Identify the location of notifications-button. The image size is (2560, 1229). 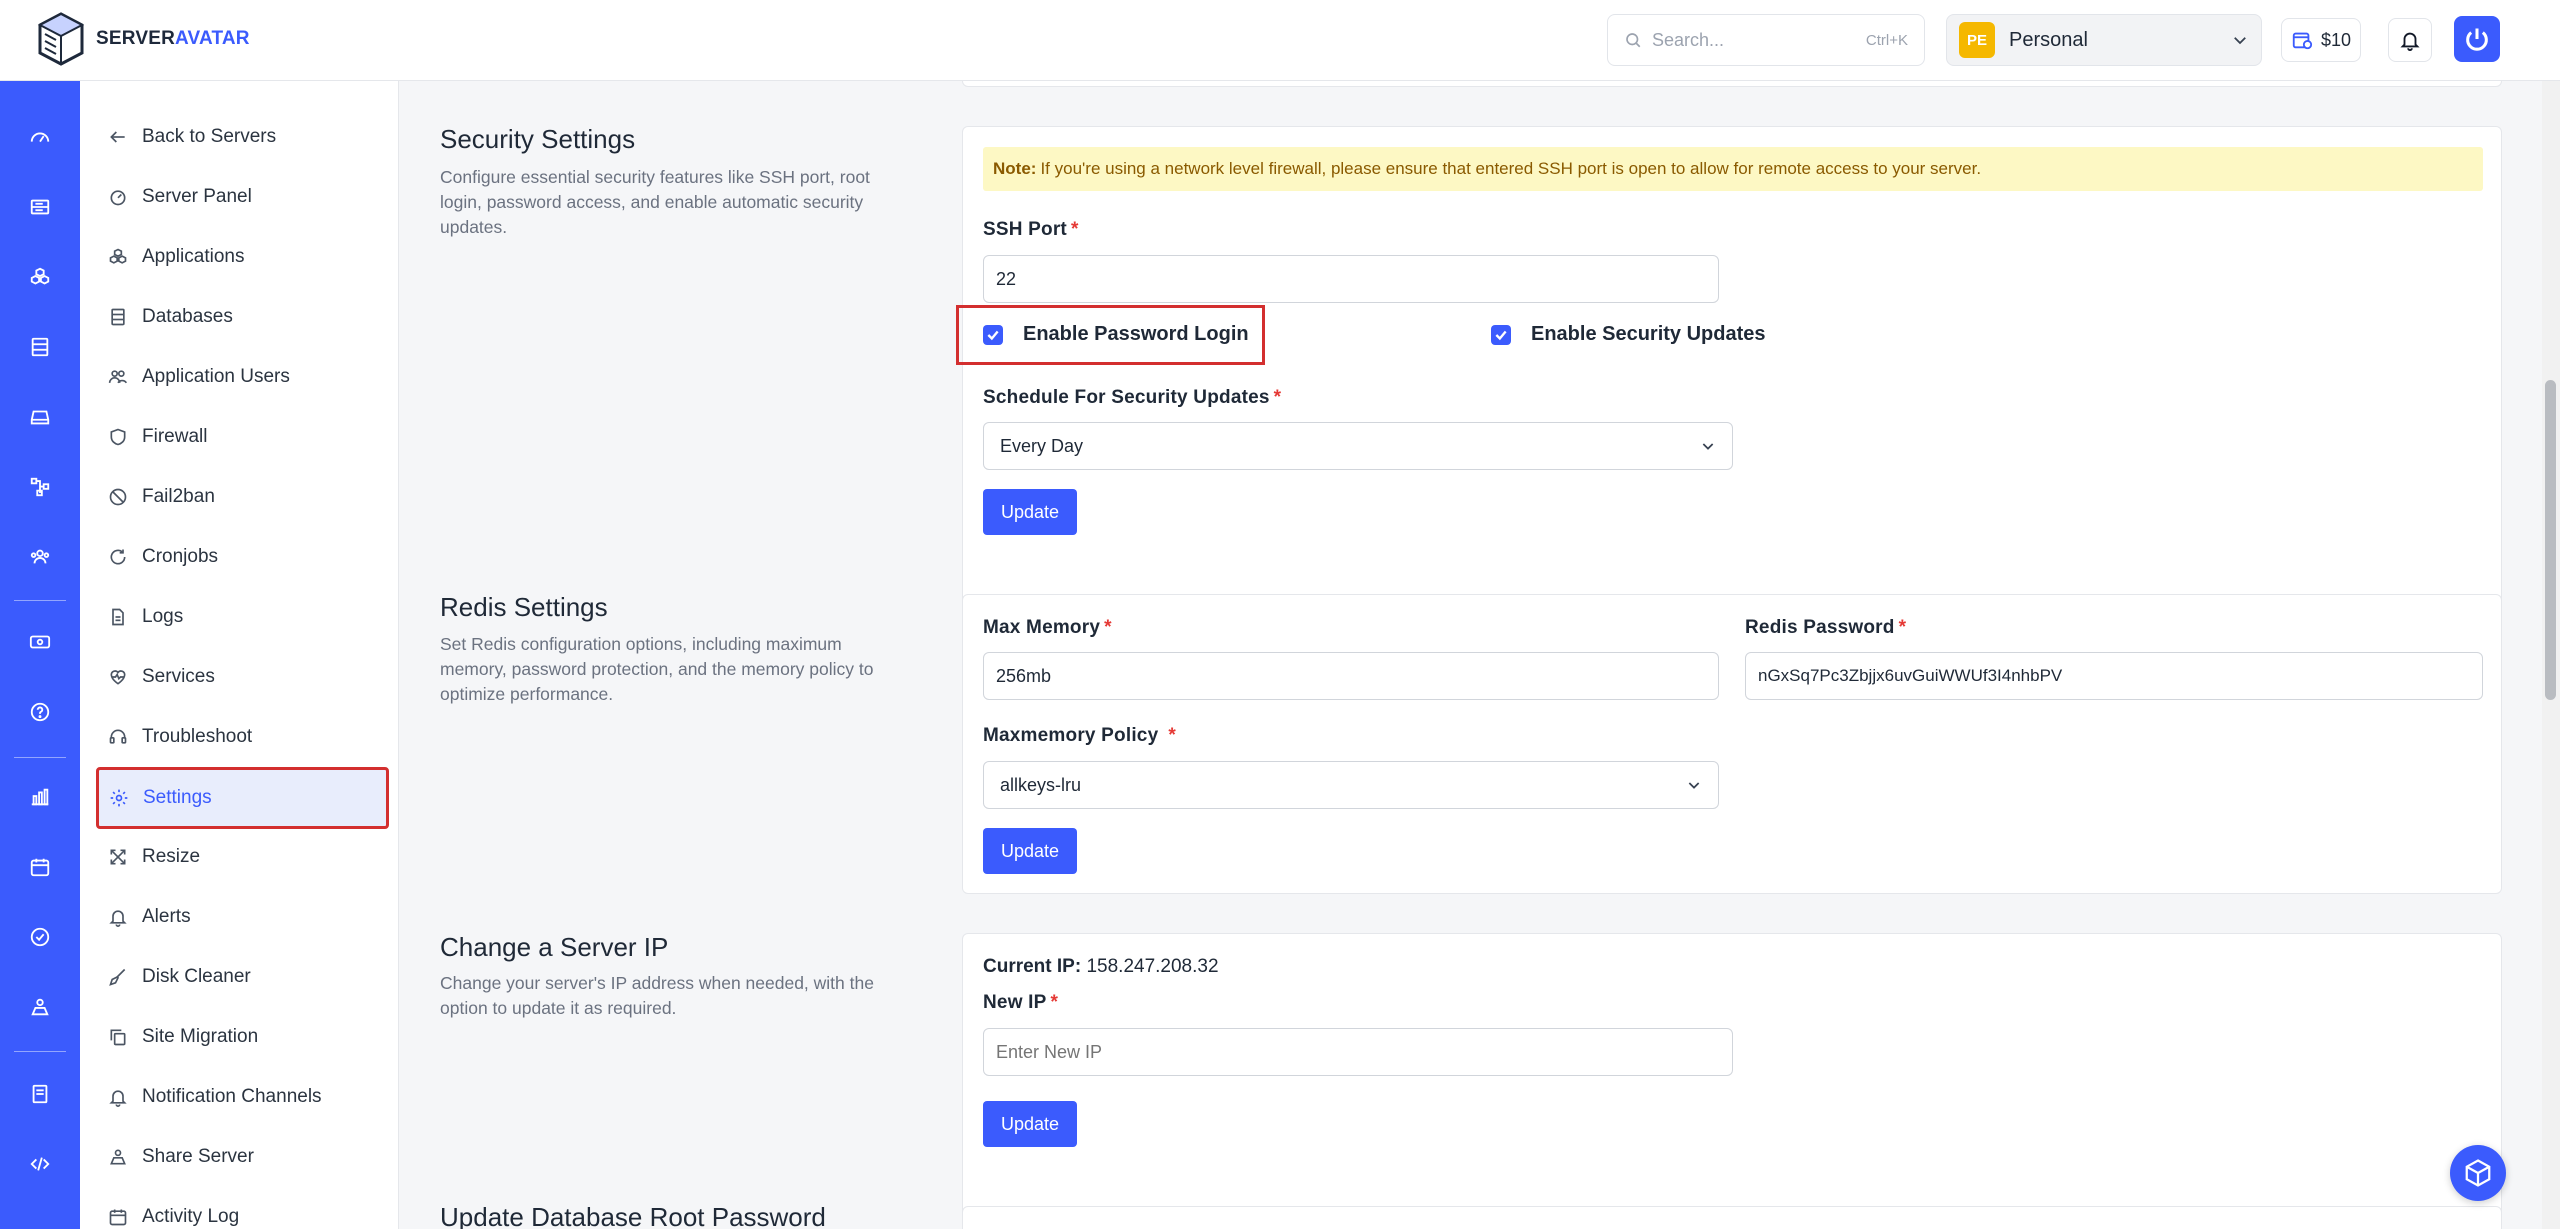
(2410, 40).